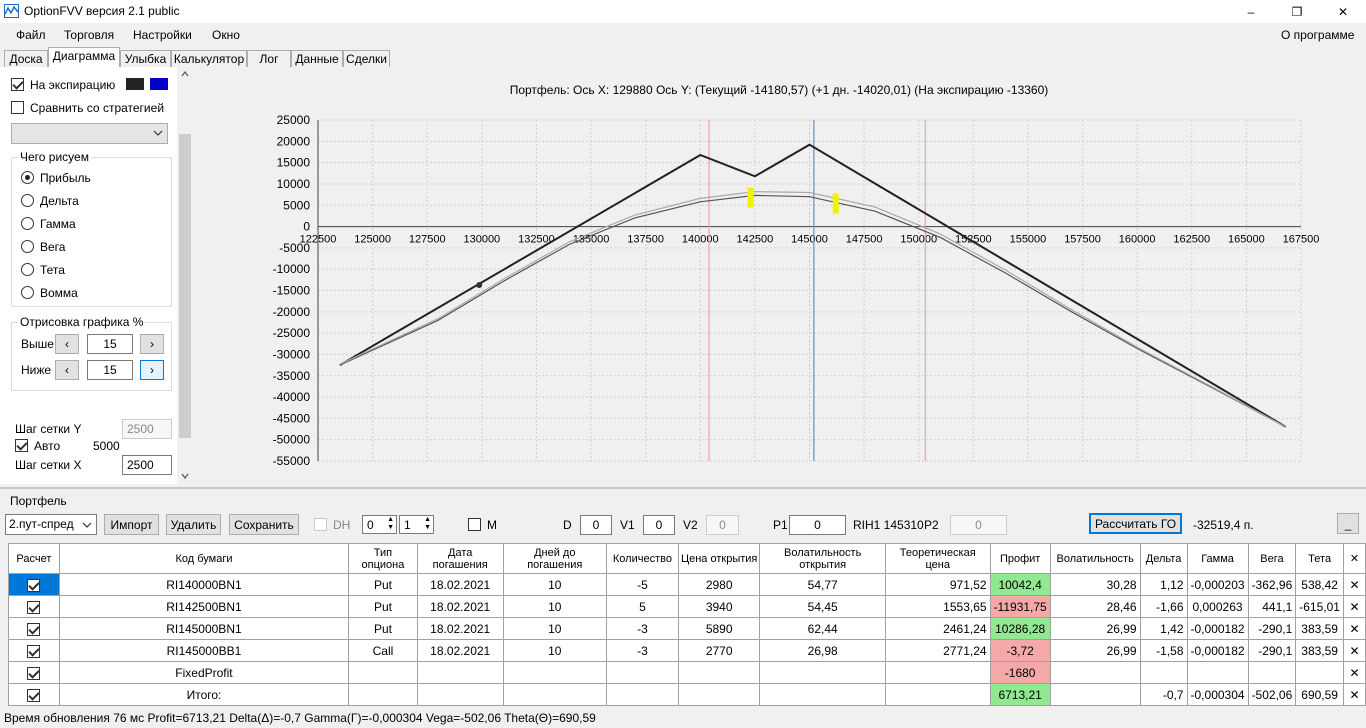  I want to click on calc-margin-button: Рассчитать ГО, so click(1135, 523).